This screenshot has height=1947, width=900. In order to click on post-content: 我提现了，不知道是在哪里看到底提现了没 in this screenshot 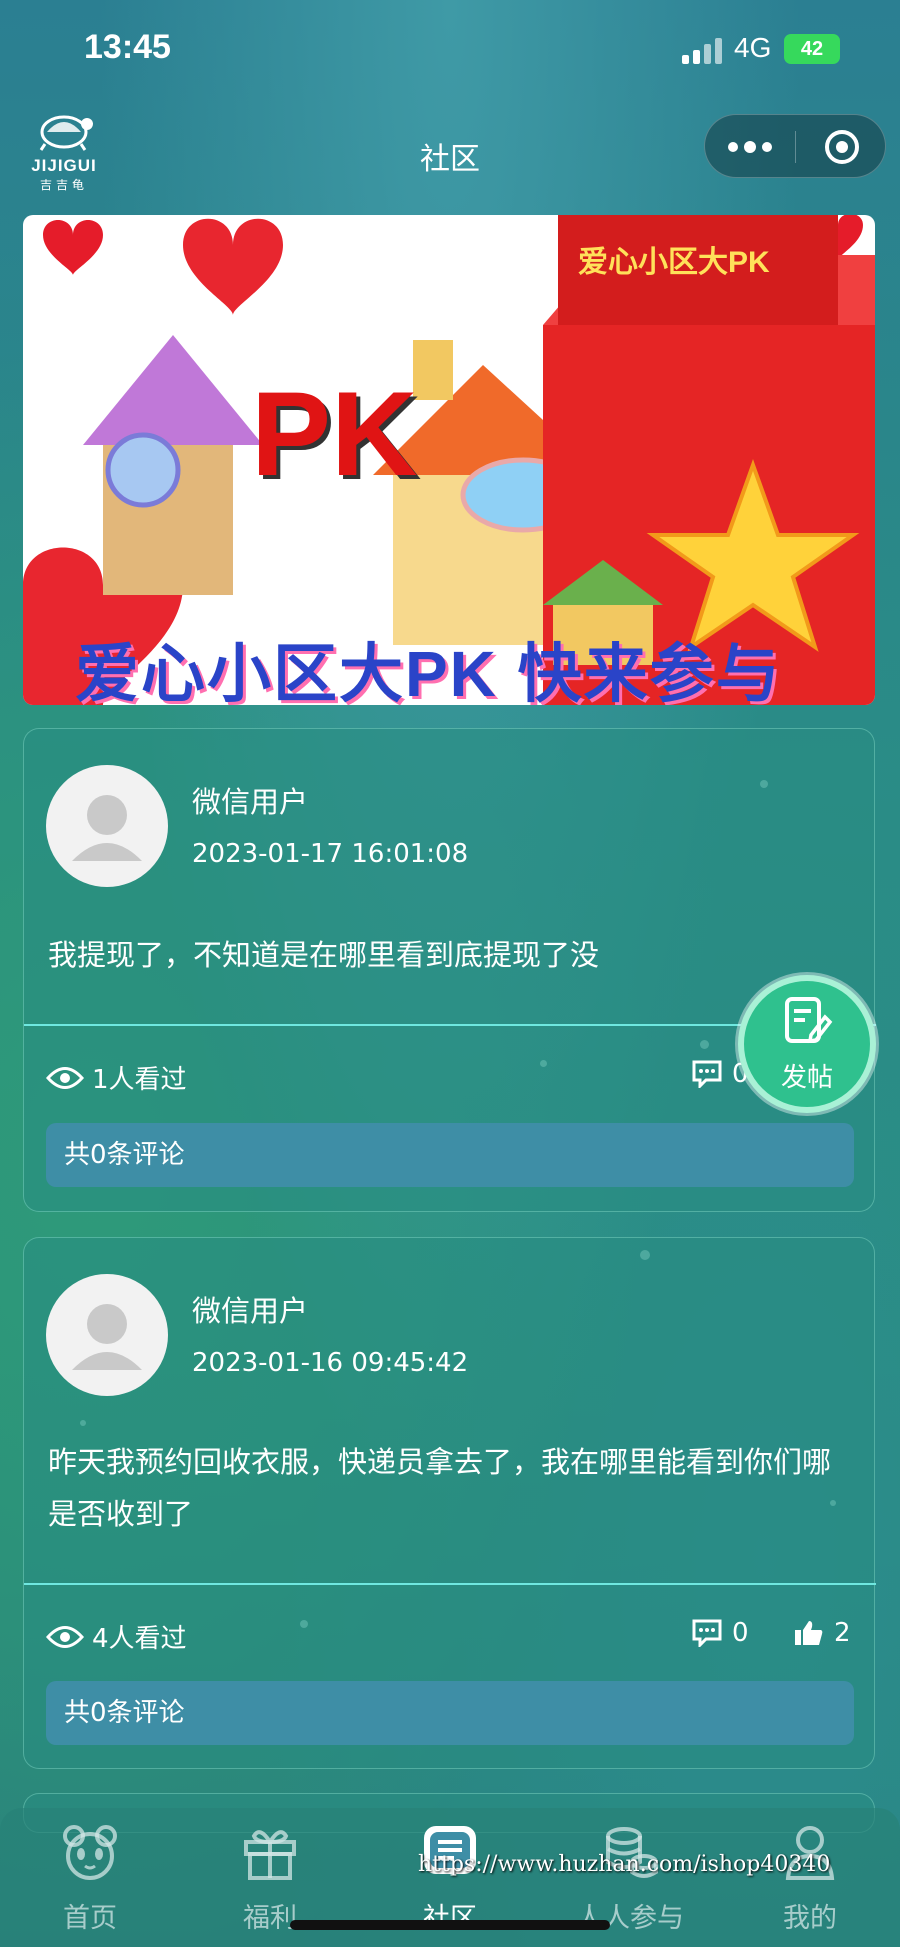, I will do `click(324, 955)`.